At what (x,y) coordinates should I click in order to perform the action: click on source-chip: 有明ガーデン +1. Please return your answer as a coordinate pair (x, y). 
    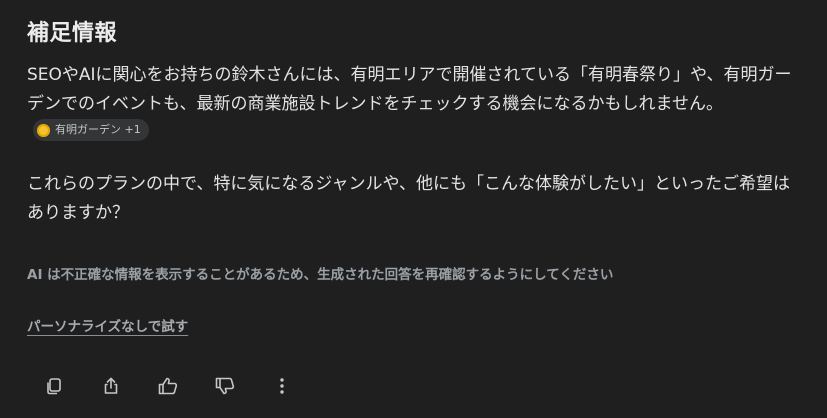
    Looking at the image, I should click on (91, 130).